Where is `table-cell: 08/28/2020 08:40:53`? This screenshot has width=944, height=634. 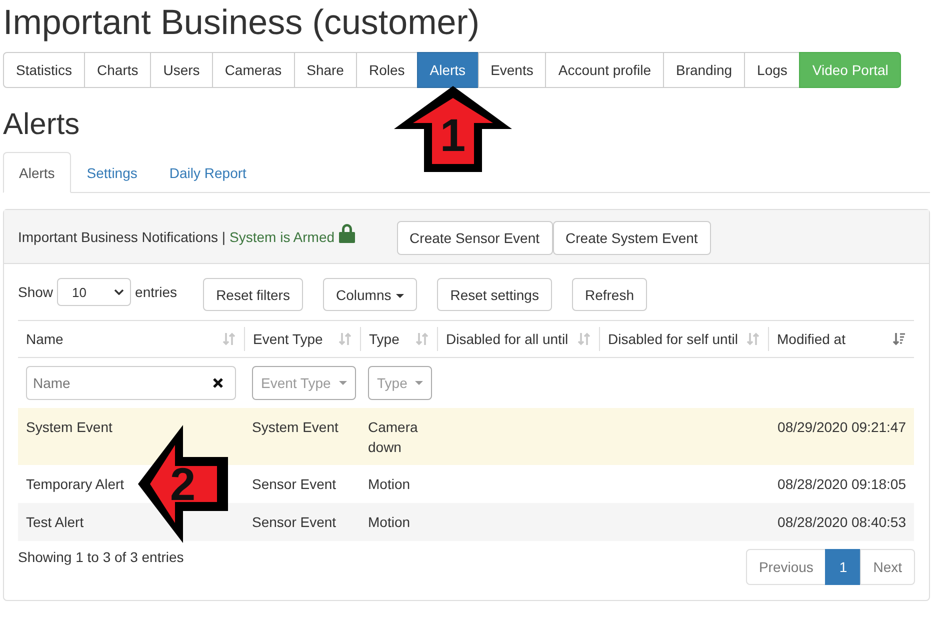
table-cell: 08/28/2020 08:40:53 is located at coordinates (842, 522).